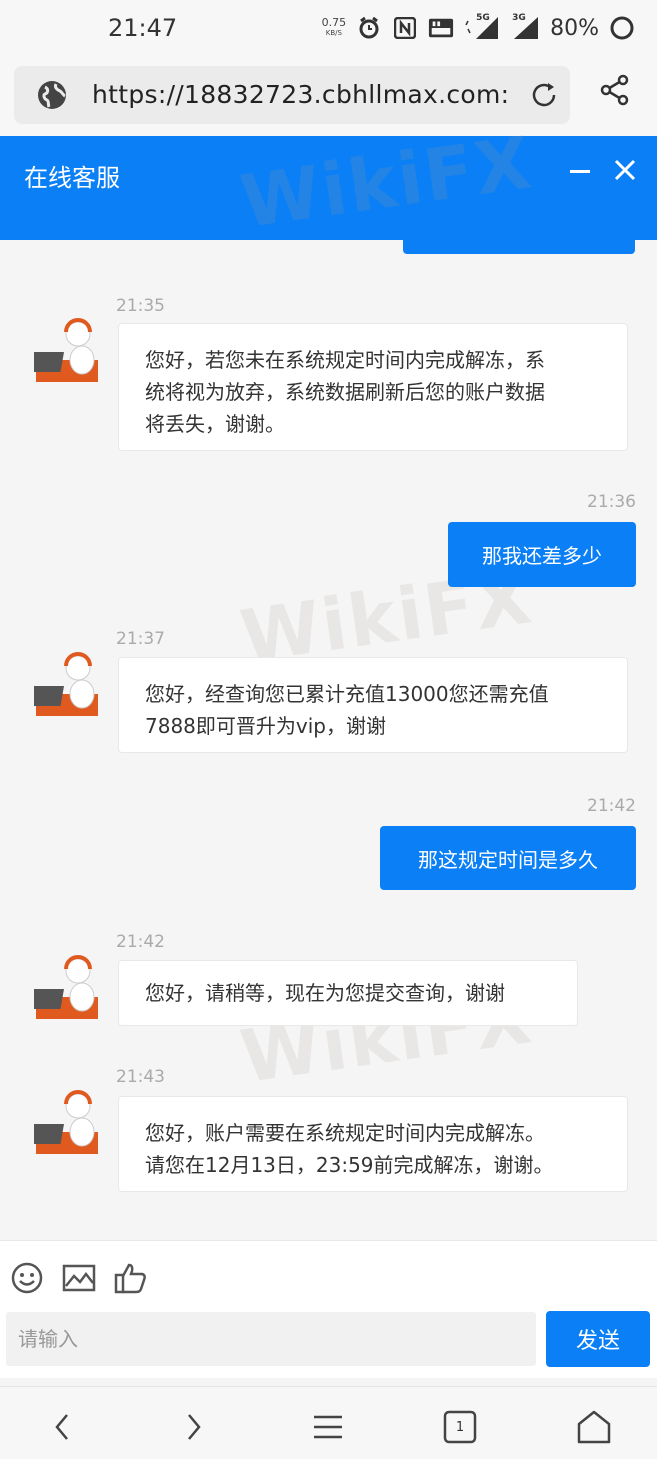 The image size is (657, 1459). What do you see at coordinates (405, 28) in the screenshot?
I see `nfc-icon` at bounding box center [405, 28].